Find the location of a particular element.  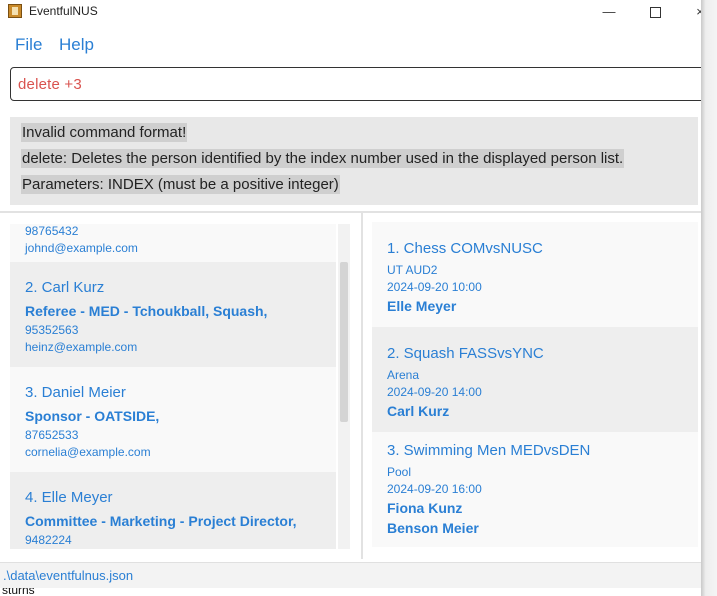

menu-help: Help is located at coordinates (76, 45).